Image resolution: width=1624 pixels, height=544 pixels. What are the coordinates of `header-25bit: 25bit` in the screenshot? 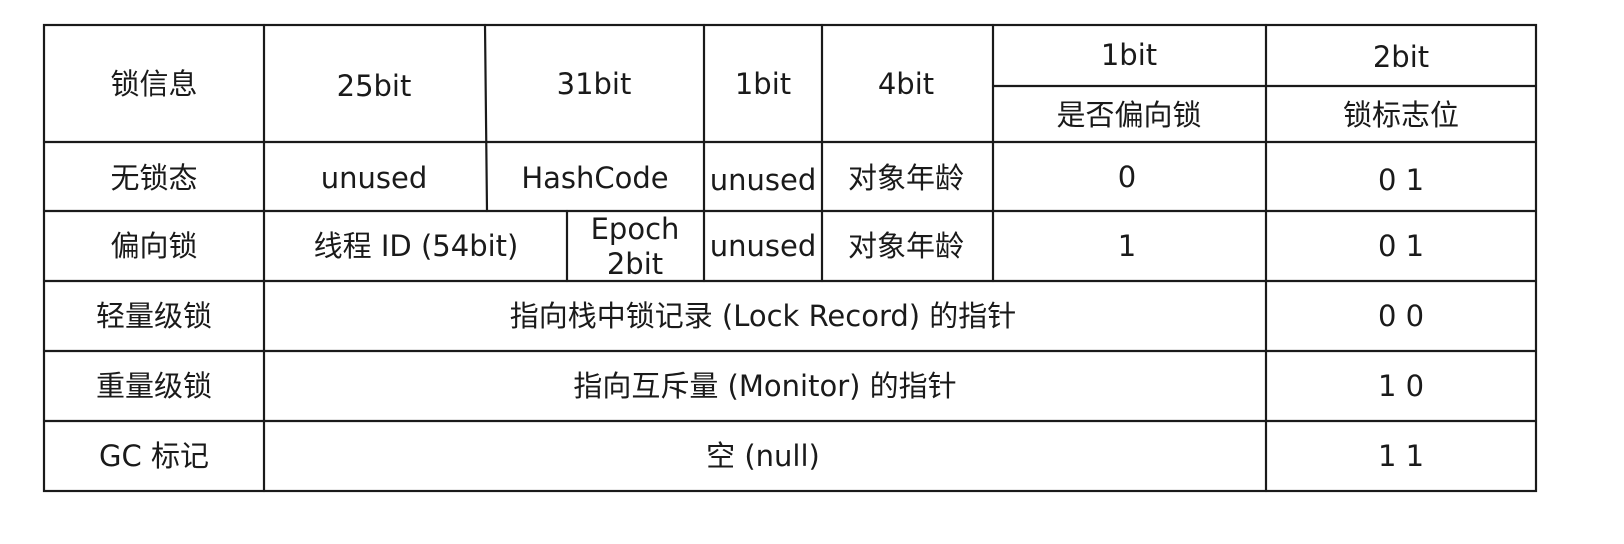 It's located at (374, 86).